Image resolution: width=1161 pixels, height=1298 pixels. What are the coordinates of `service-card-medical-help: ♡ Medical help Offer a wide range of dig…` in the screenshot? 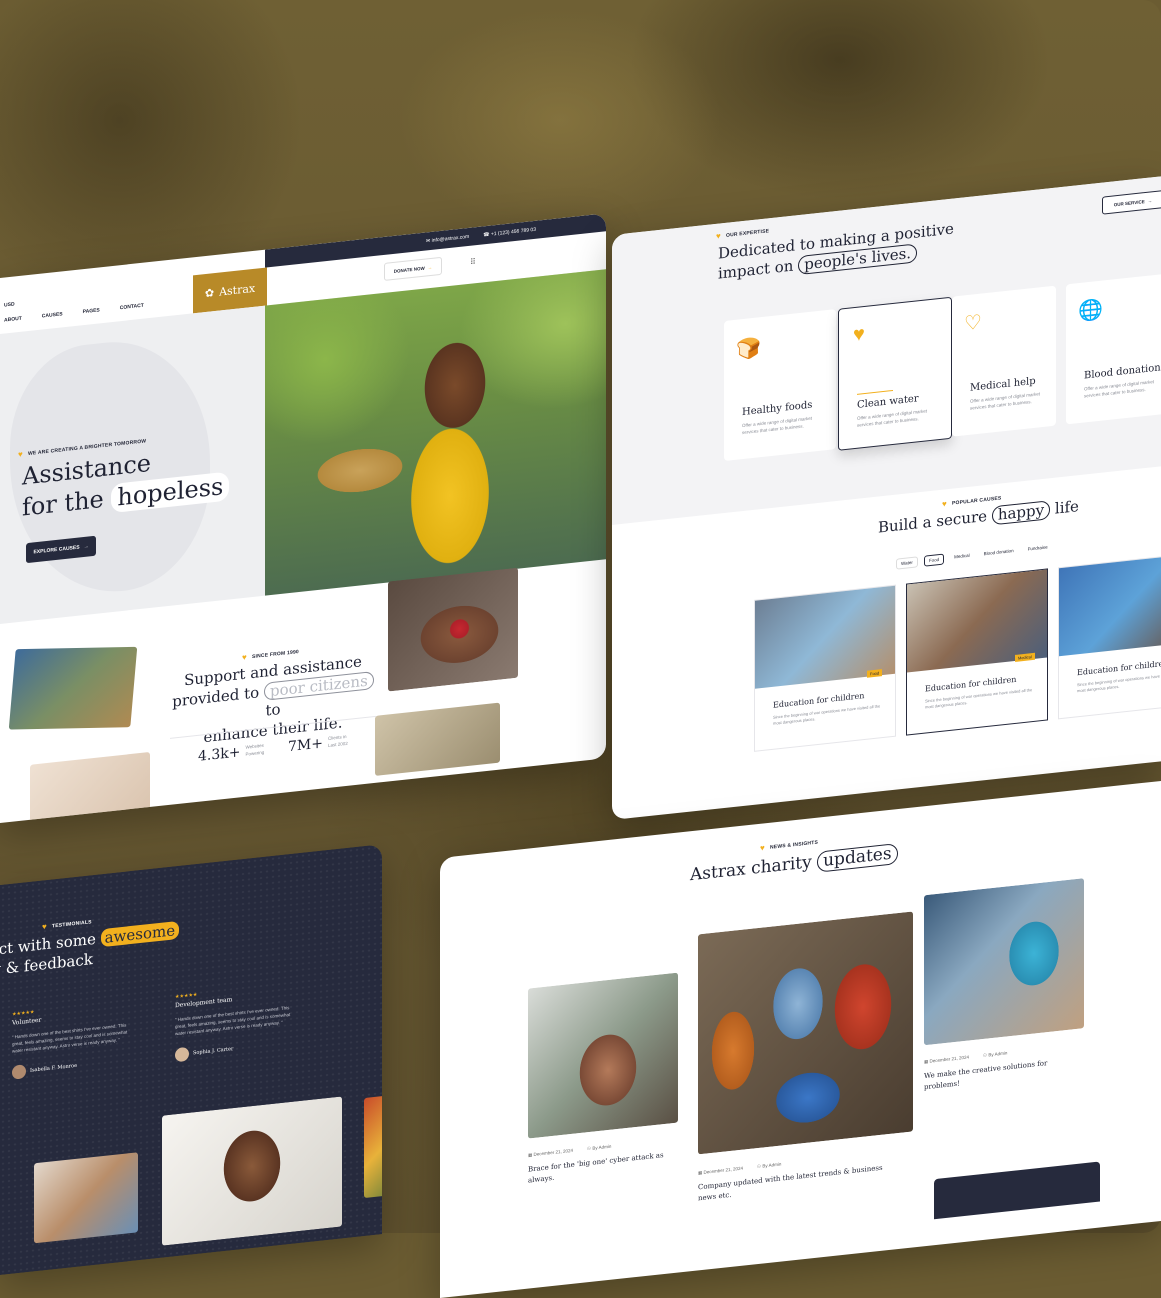 It's located at (1004, 361).